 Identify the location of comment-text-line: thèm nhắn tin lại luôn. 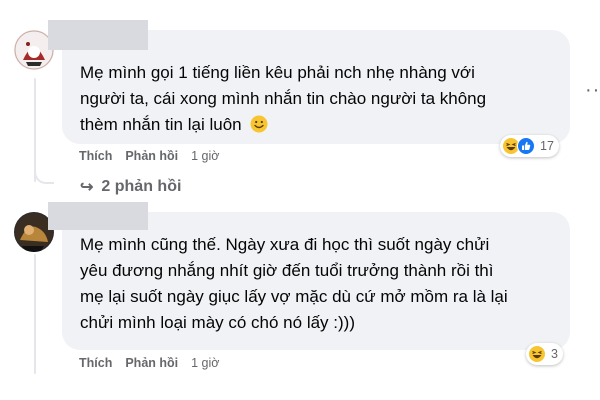
(174, 125).